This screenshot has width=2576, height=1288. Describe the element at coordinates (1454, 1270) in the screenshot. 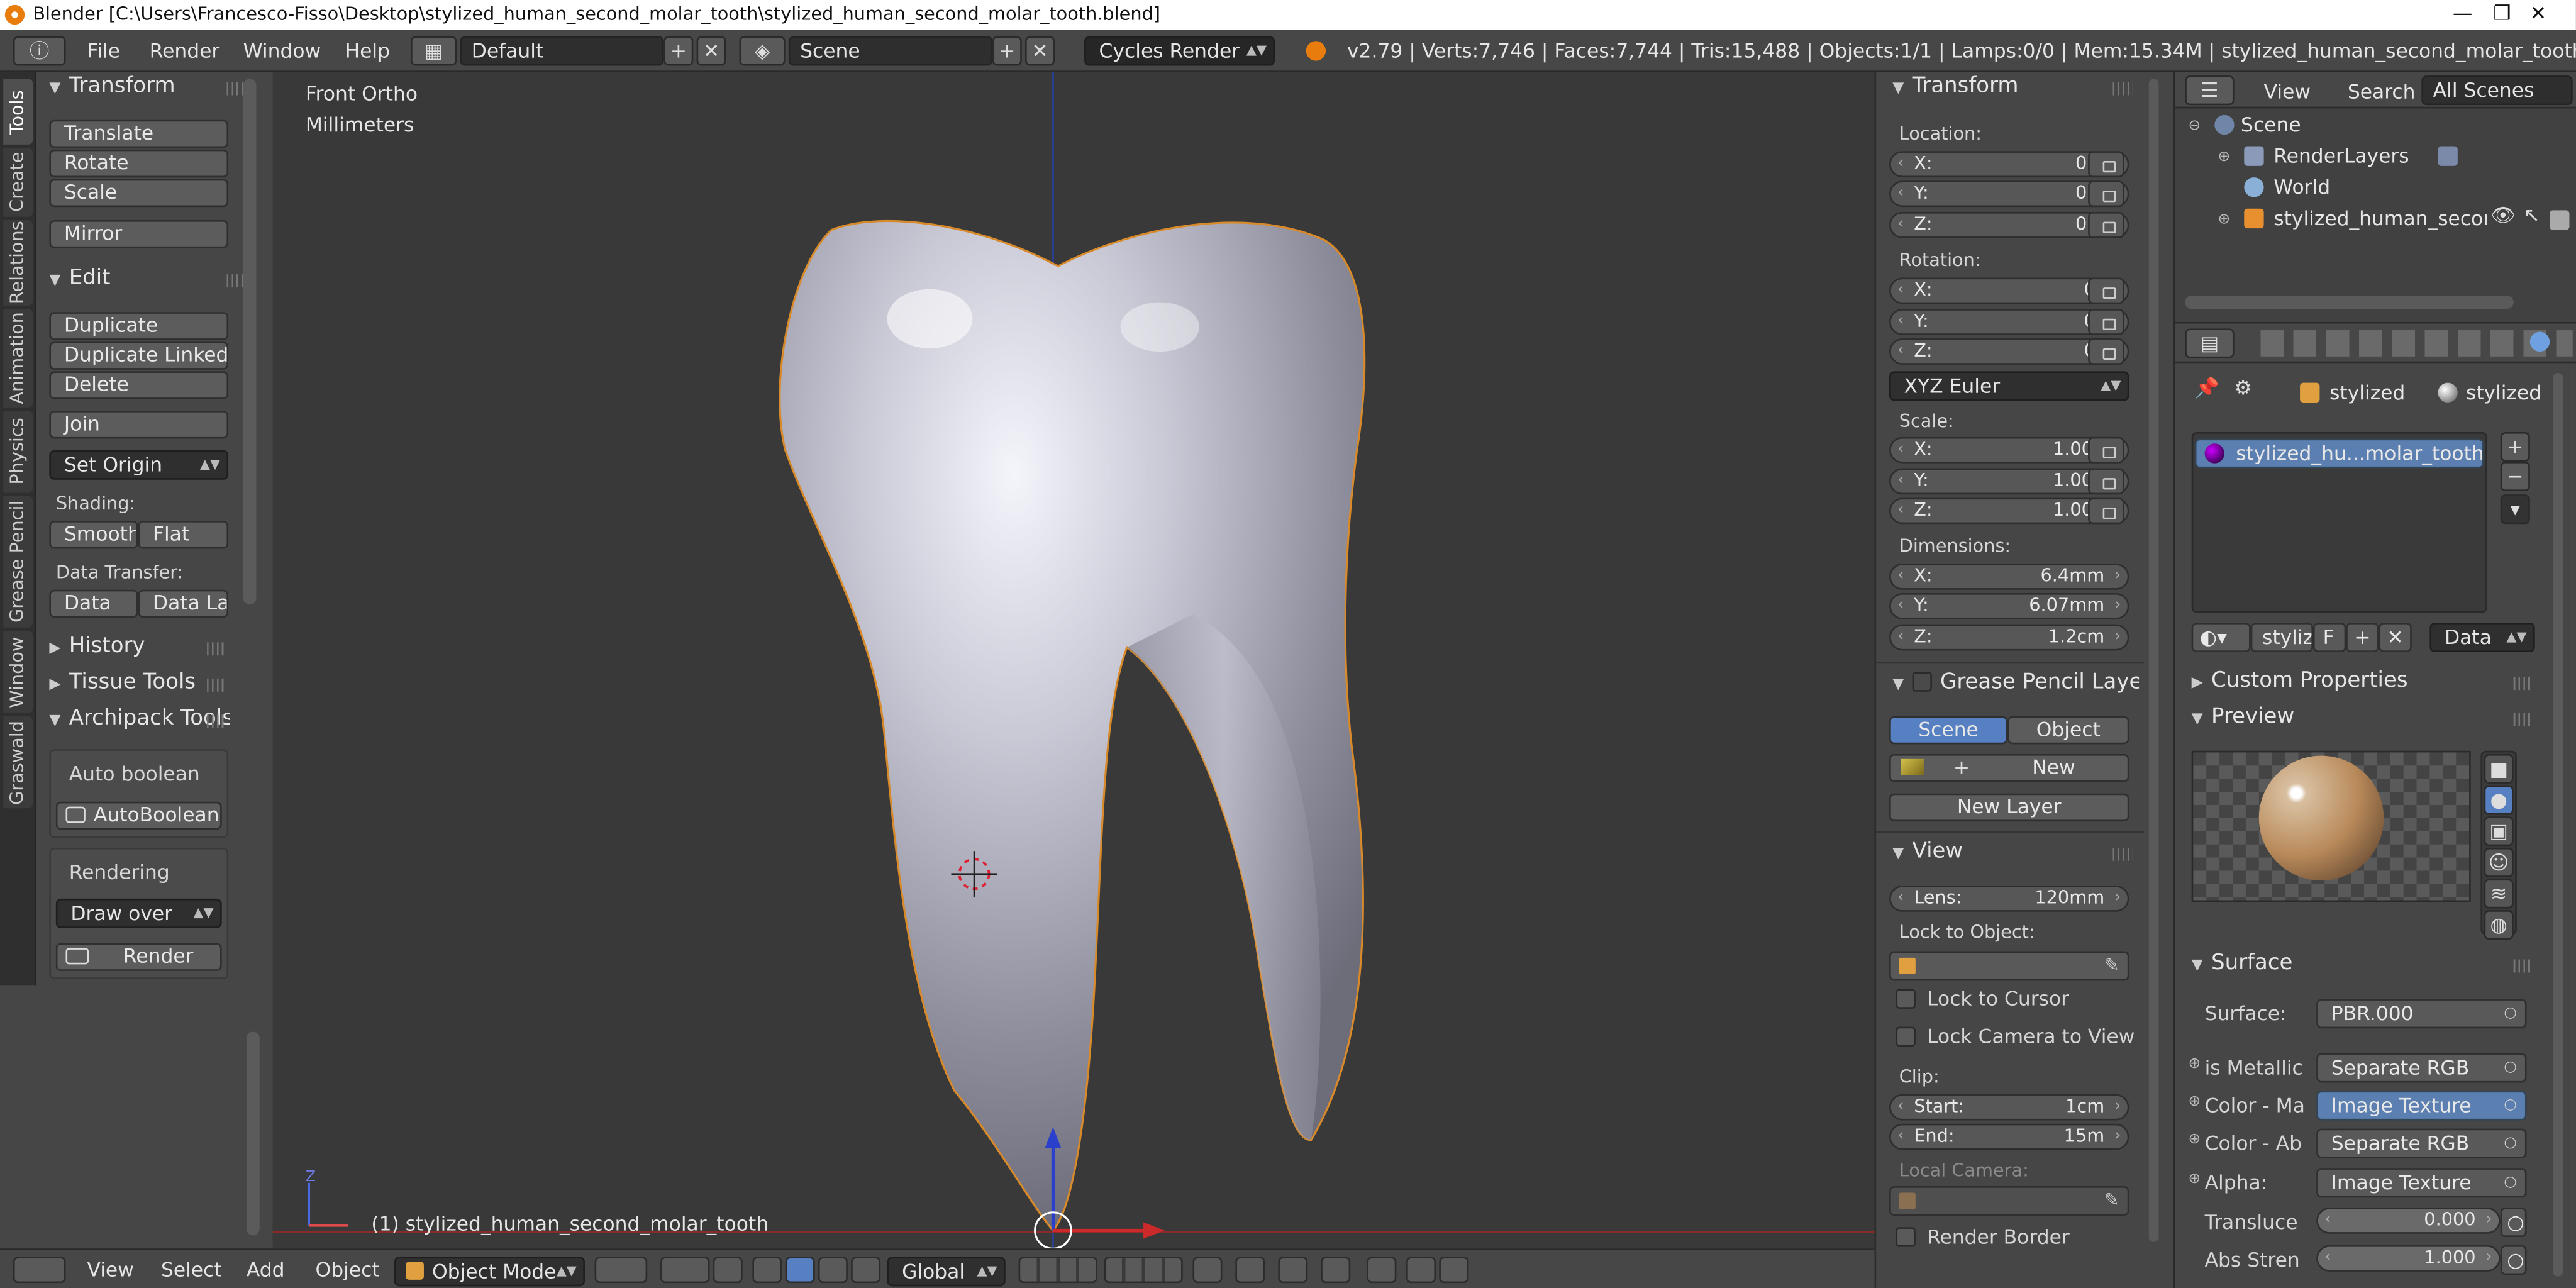

I see `render-preview-icon` at that location.